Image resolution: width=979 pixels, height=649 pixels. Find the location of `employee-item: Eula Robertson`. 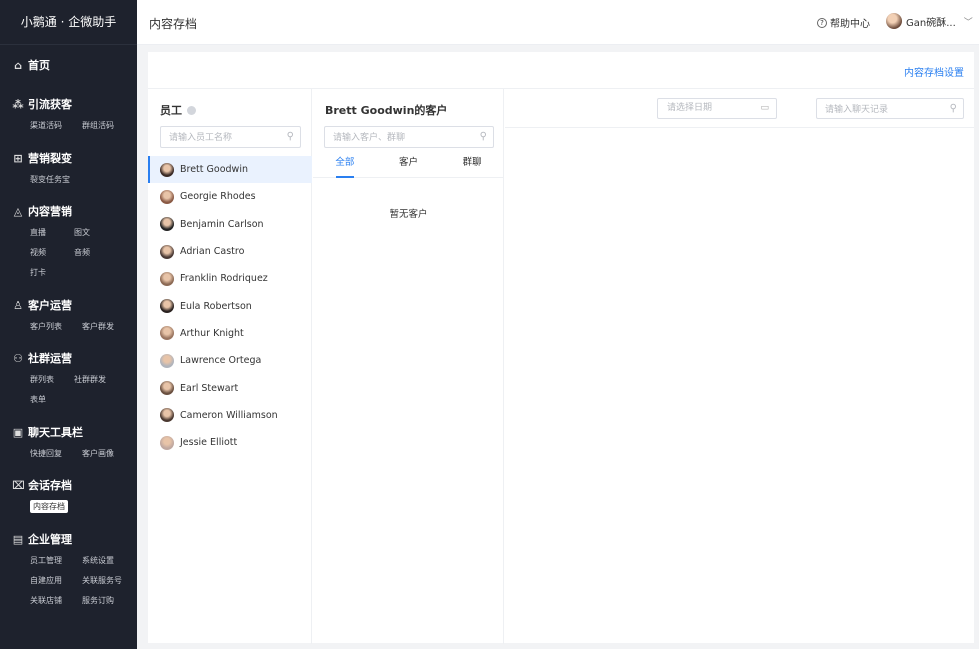

employee-item: Eula Robertson is located at coordinates (230, 305).